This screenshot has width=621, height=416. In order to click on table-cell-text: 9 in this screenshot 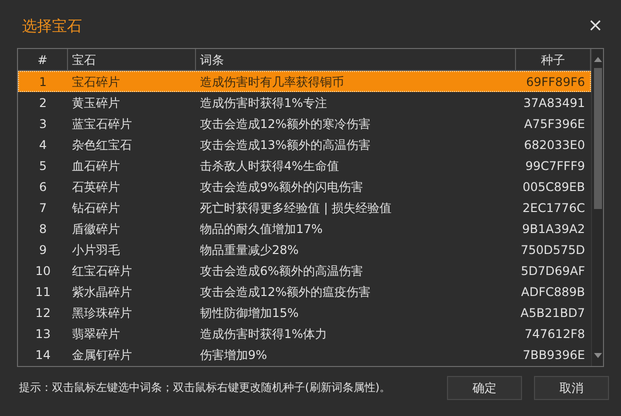, I will do `click(43, 250)`.